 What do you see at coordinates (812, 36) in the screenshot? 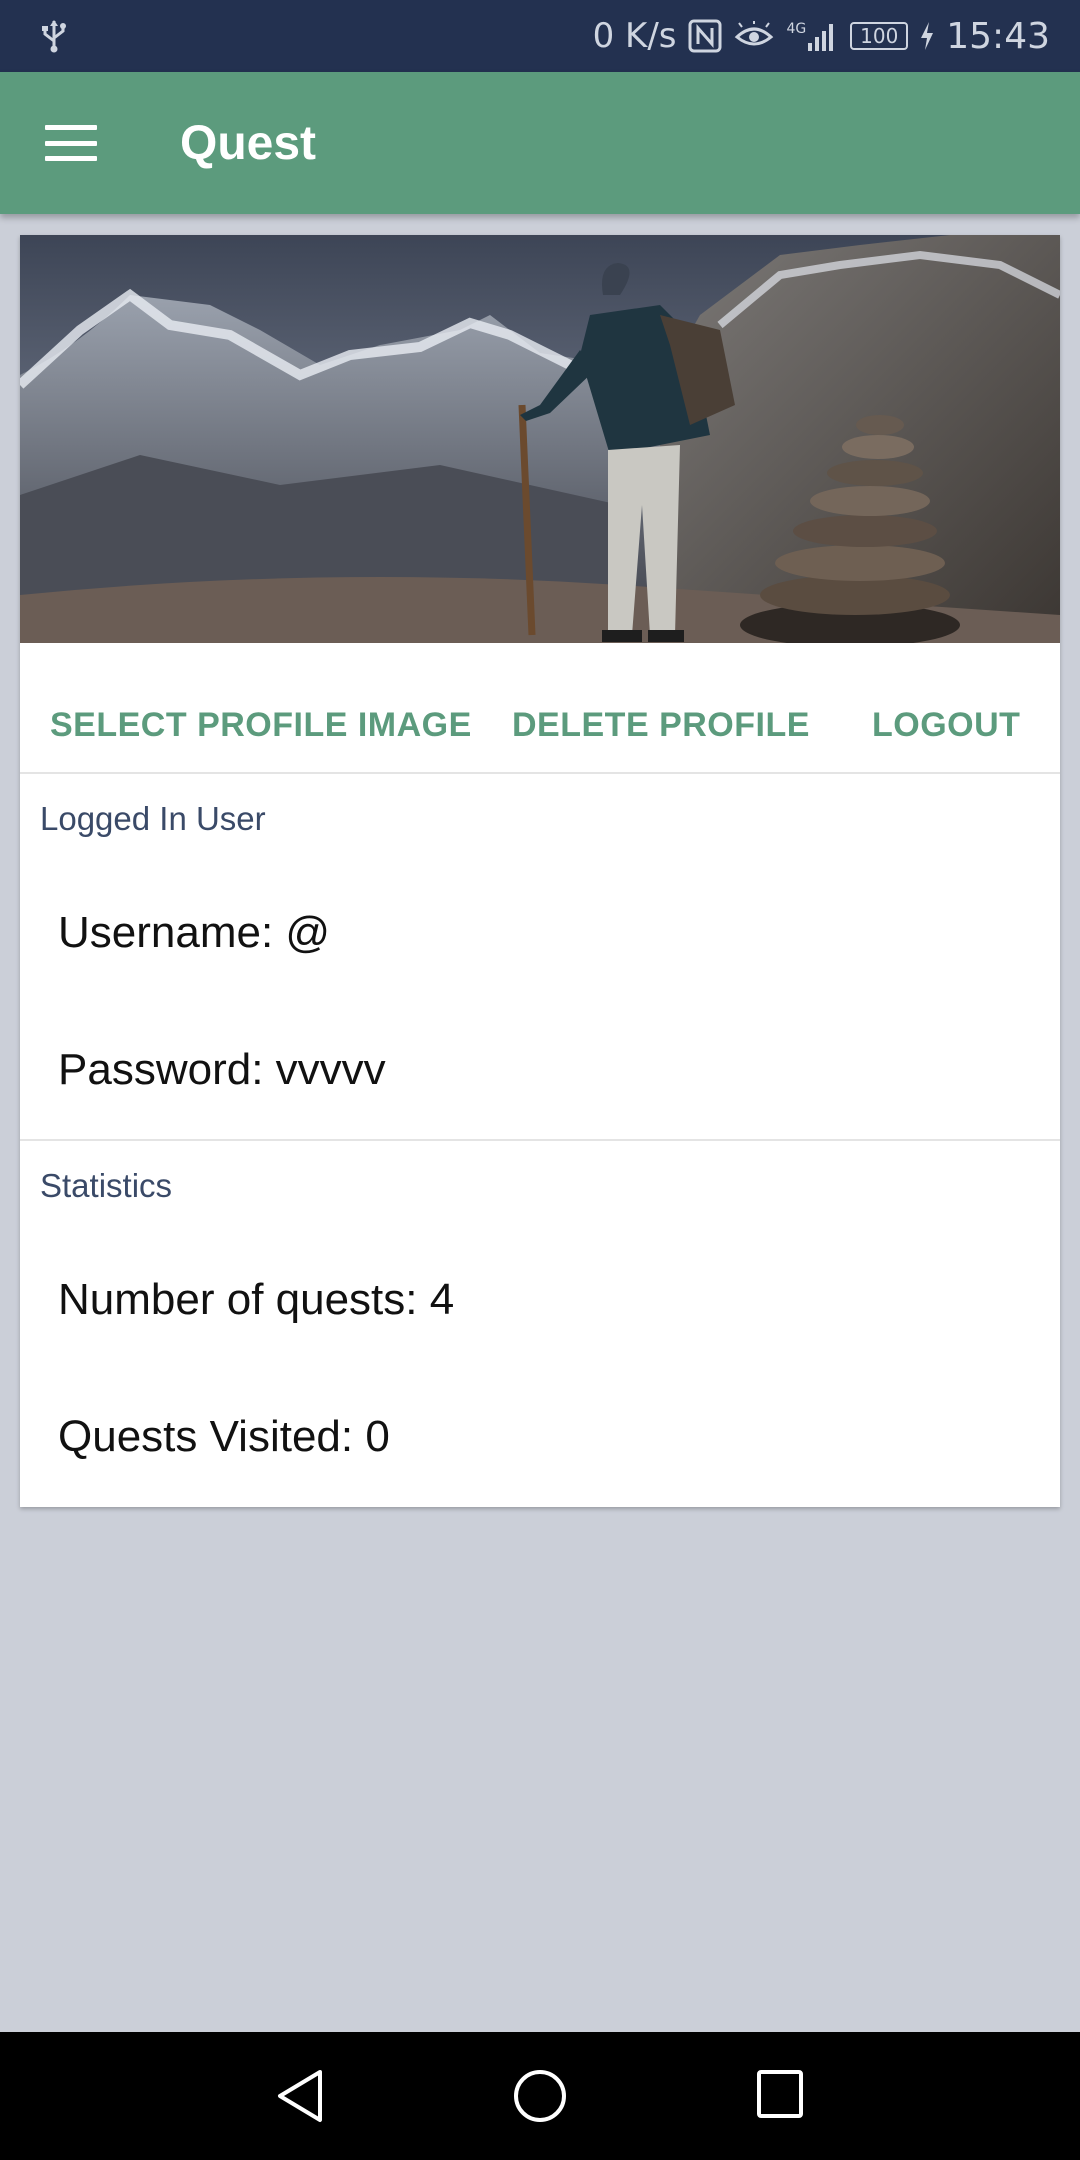
I see `signal-icon: 4G` at bounding box center [812, 36].